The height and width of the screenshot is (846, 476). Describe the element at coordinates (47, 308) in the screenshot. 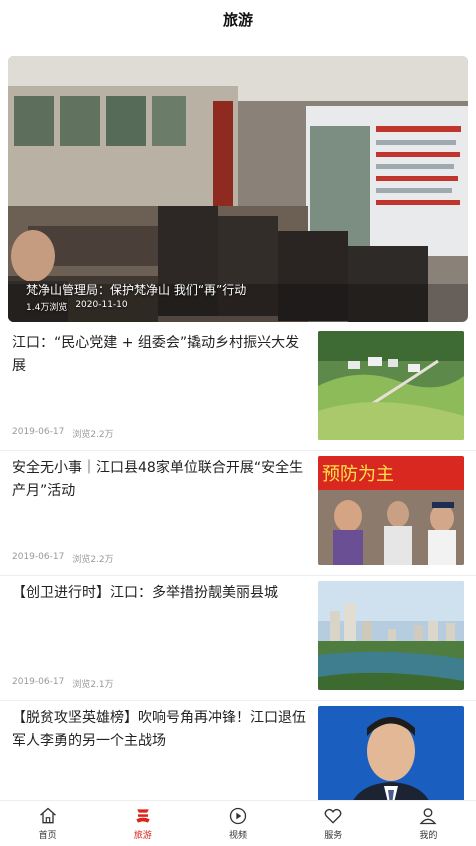

I see `hero-views: 1.4万浏览` at that location.